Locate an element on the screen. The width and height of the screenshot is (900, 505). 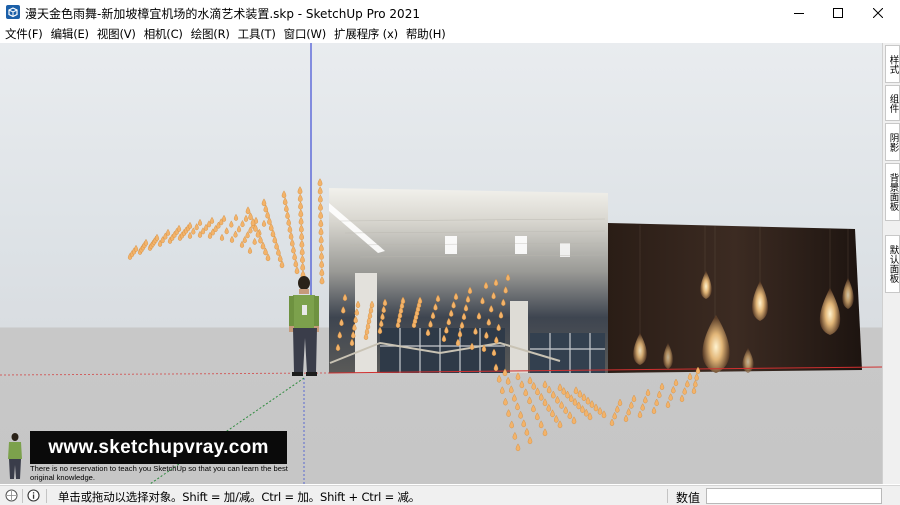
close-button is located at coordinates (877, 12).